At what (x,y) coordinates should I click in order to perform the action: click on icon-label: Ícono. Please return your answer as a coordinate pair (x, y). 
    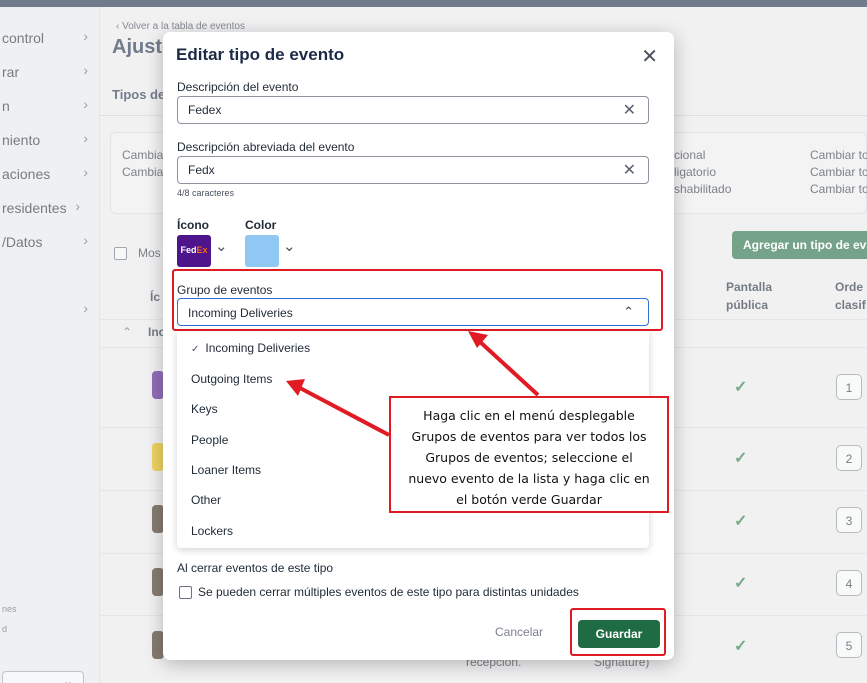
    Looking at the image, I should click on (193, 225).